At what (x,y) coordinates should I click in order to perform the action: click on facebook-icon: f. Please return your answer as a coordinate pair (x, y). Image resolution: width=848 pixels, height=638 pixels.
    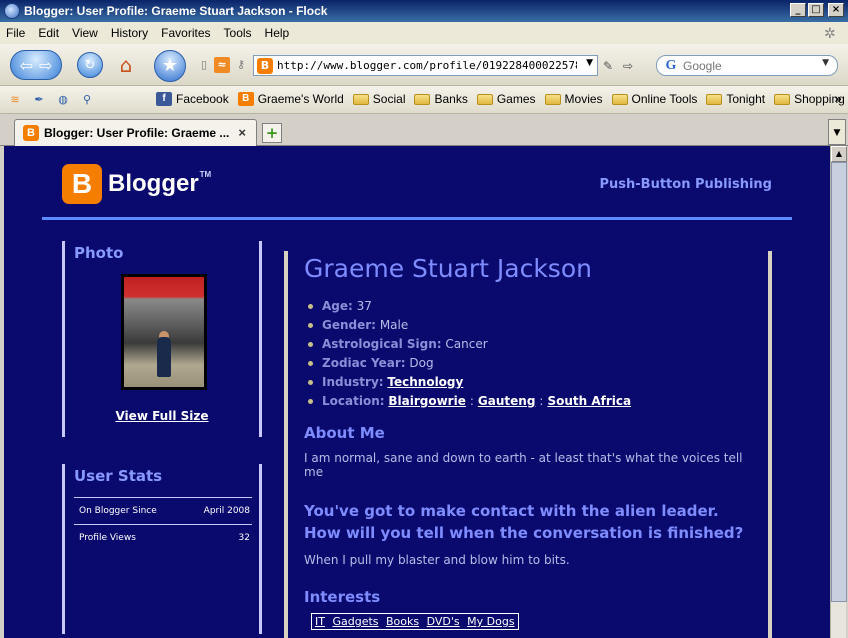
    Looking at the image, I should click on (164, 99).